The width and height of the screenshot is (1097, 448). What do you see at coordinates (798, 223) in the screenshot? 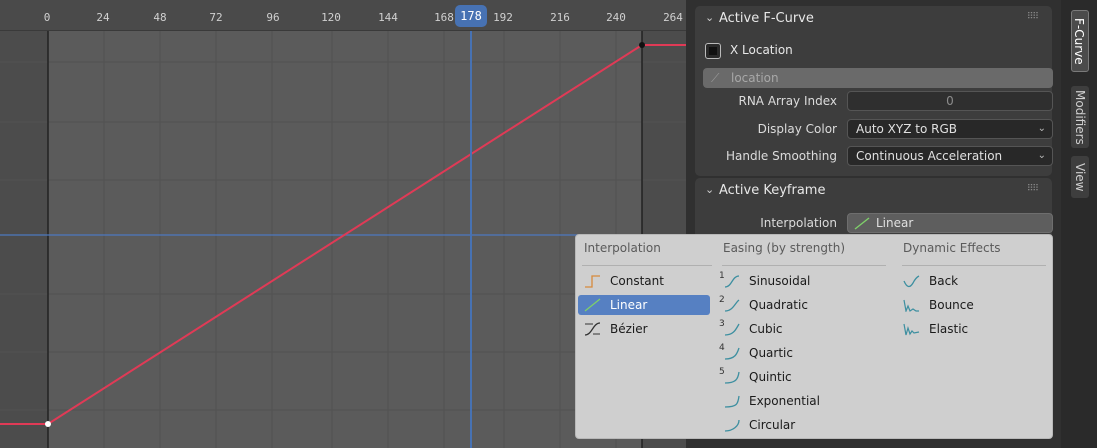
I see `interpolation-label: Interpolation` at bounding box center [798, 223].